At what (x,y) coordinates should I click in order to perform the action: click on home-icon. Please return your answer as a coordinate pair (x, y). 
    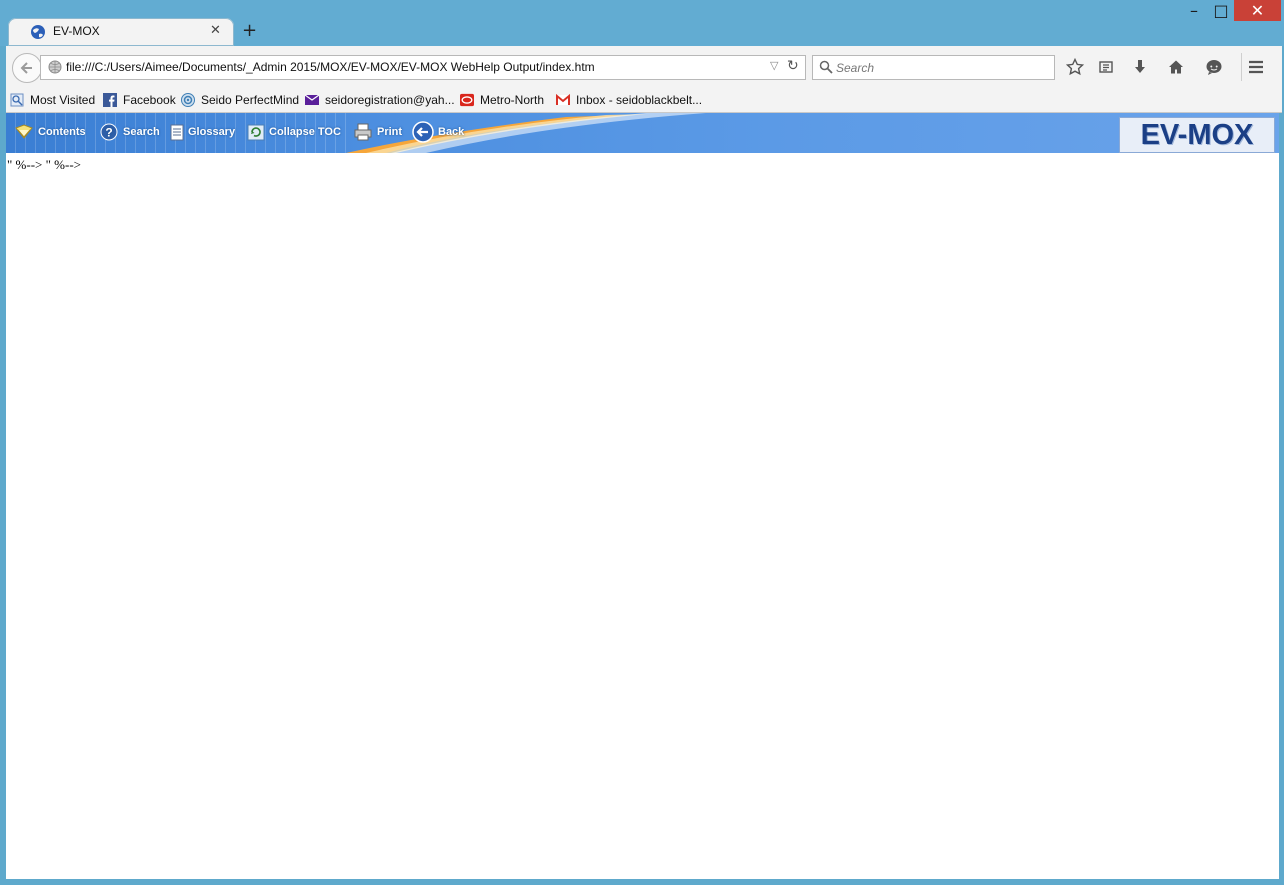
    Looking at the image, I should click on (1176, 67).